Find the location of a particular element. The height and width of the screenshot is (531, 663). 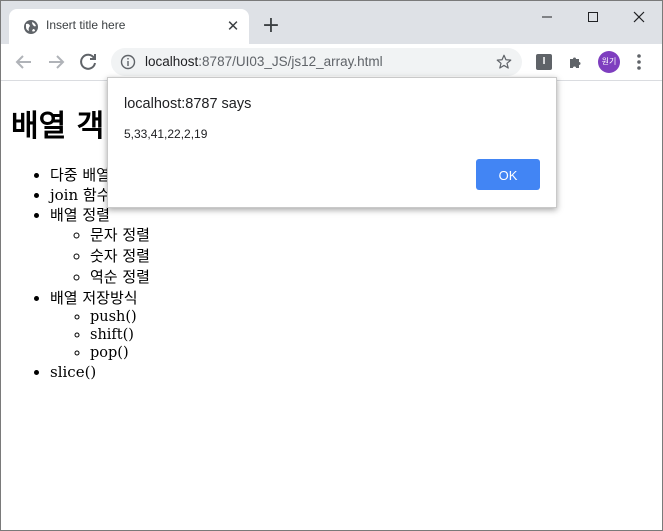

minimize-icon is located at coordinates (547, 17).